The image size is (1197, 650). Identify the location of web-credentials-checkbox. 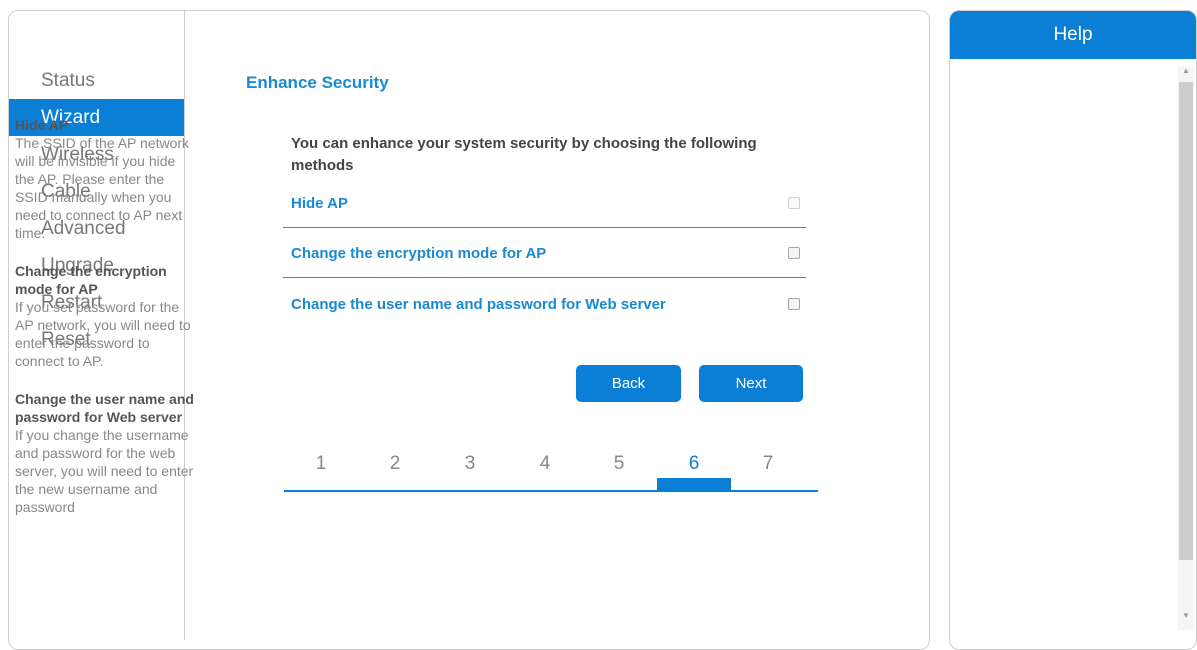
(794, 304).